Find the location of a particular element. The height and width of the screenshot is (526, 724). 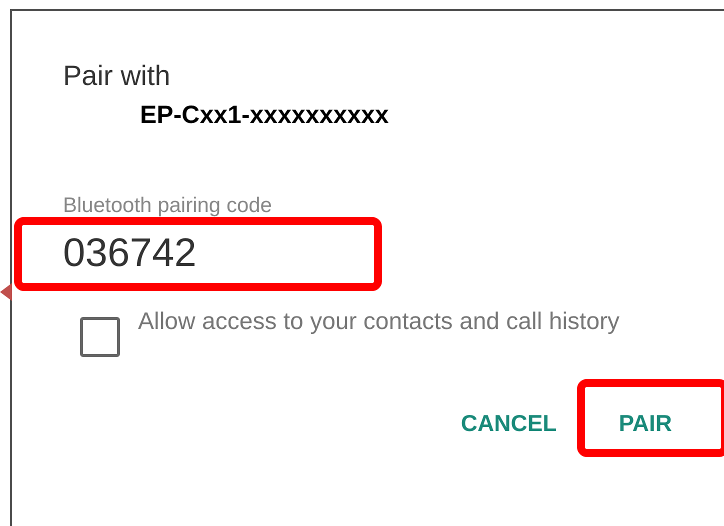

dialog-button: PAIR is located at coordinates (645, 423).